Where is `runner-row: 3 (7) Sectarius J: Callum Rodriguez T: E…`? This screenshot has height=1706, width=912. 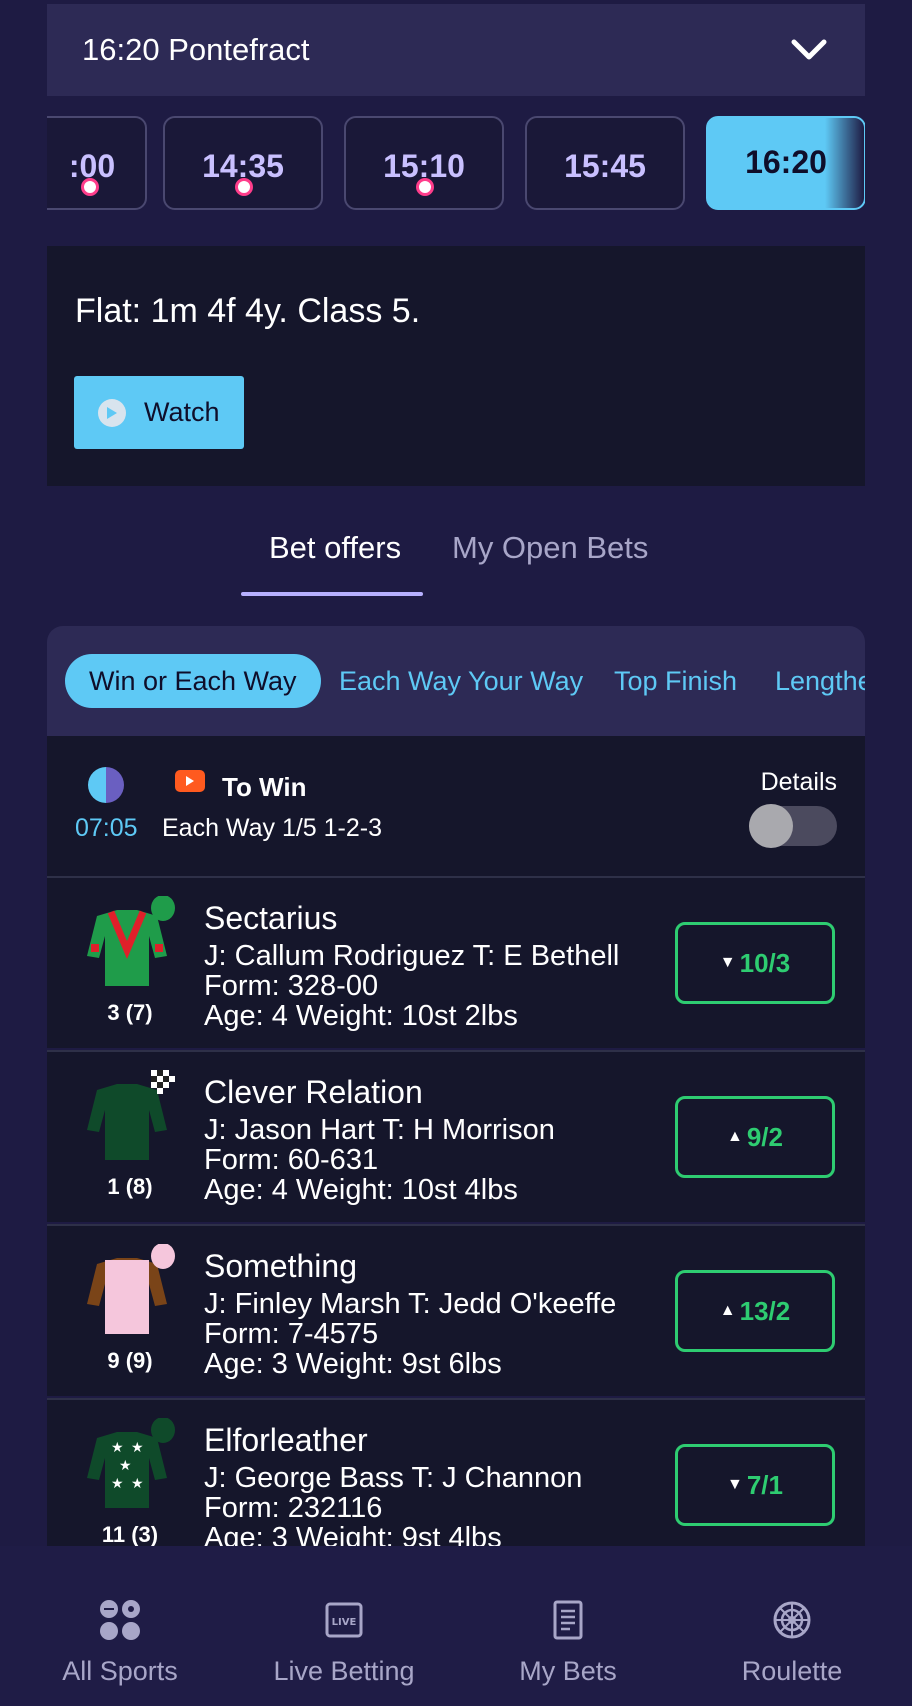
runner-row: 3 (7) Sectarius J: Callum Rodriguez T: E… is located at coordinates (456, 962).